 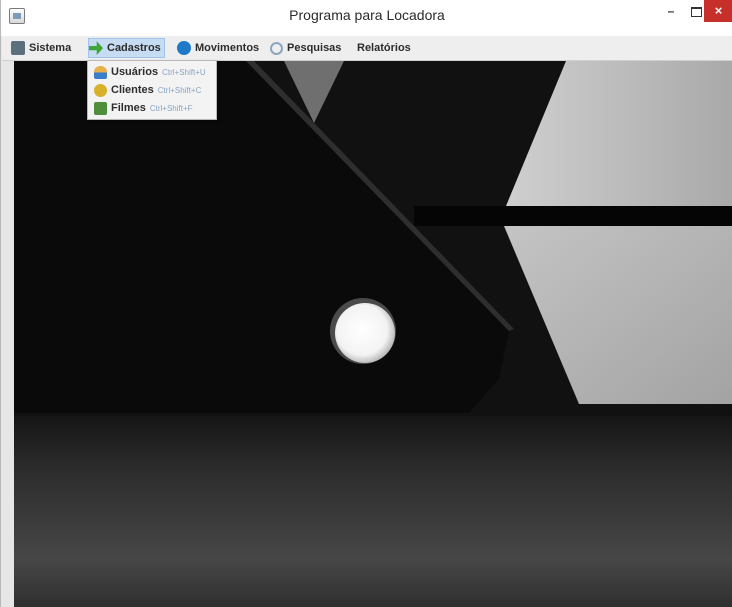 I want to click on clients-icon, so click(x=100, y=90).